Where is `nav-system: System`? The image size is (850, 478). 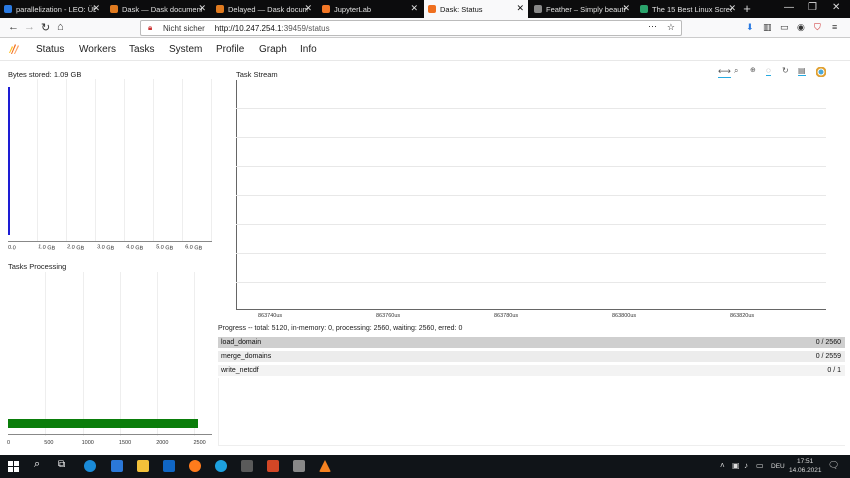
nav-system: System is located at coordinates (185, 49).